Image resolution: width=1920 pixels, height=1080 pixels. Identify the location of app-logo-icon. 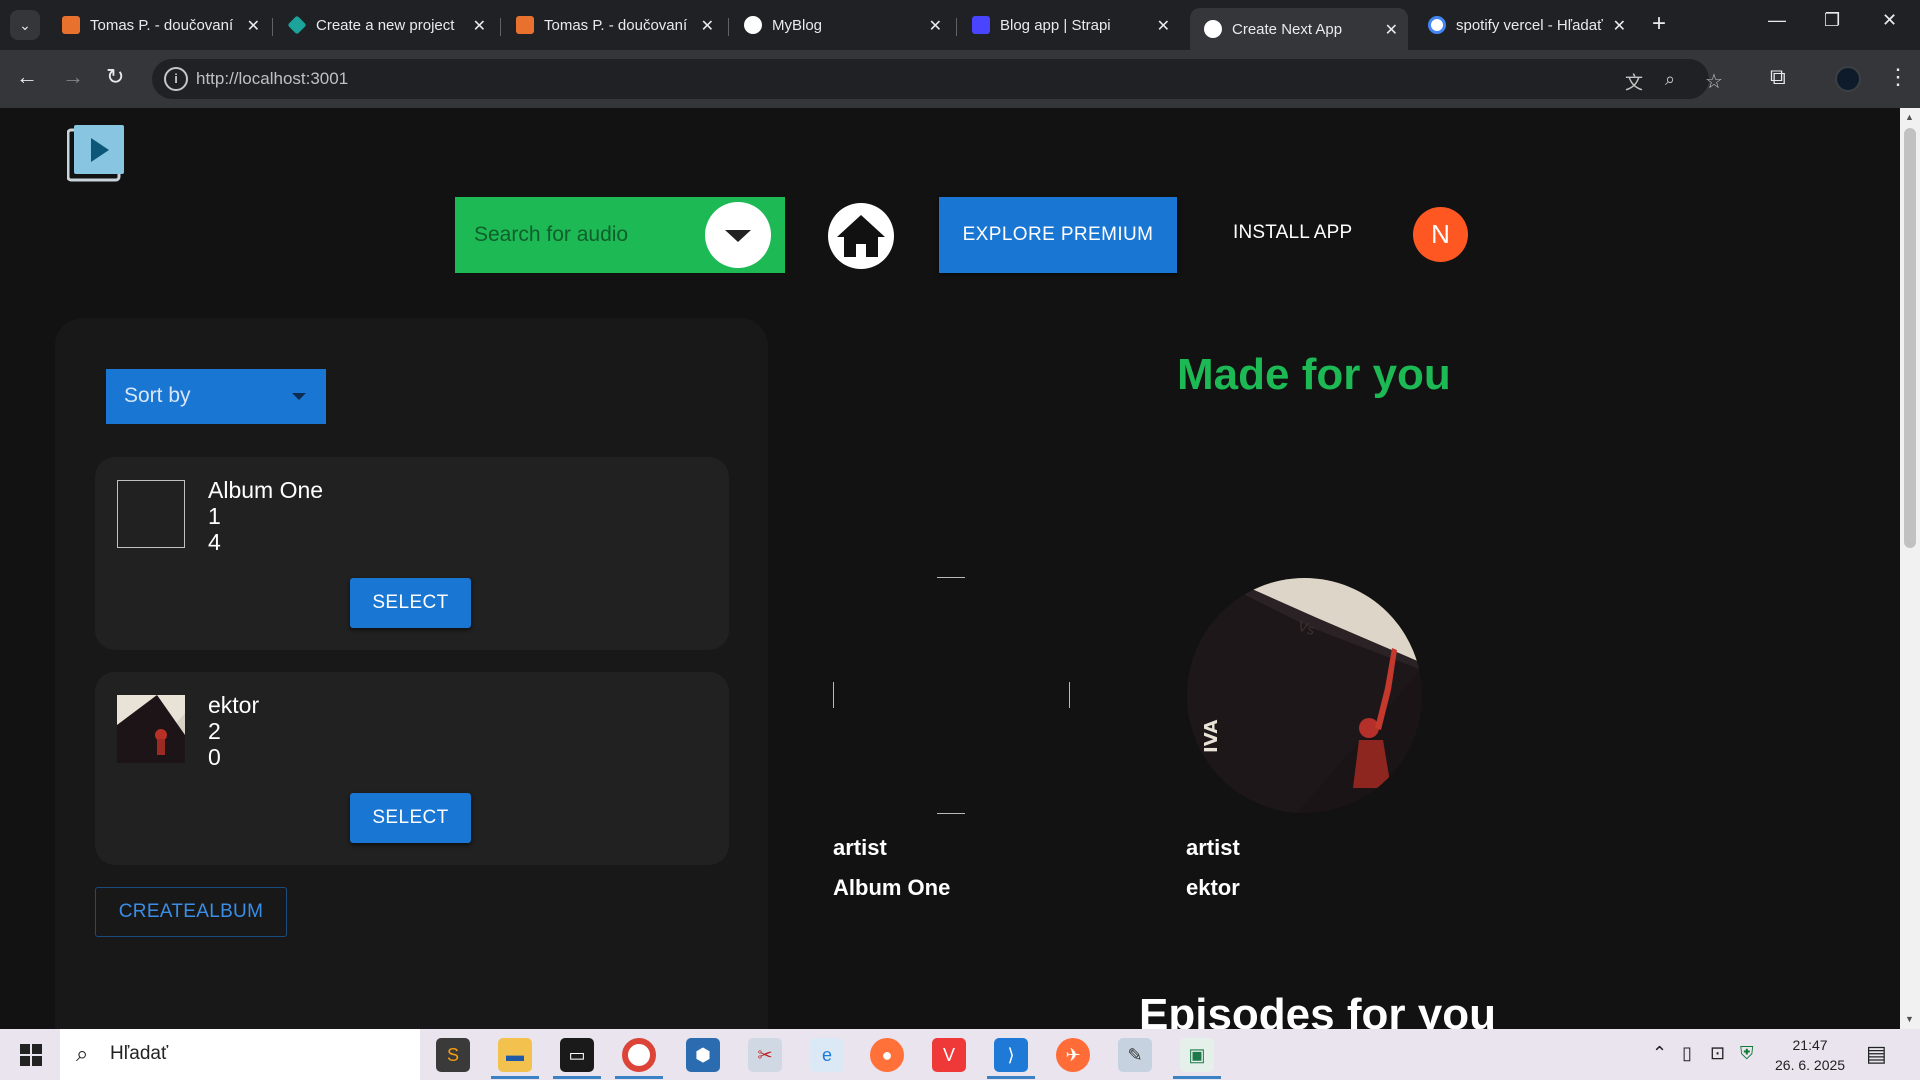
(96, 153).